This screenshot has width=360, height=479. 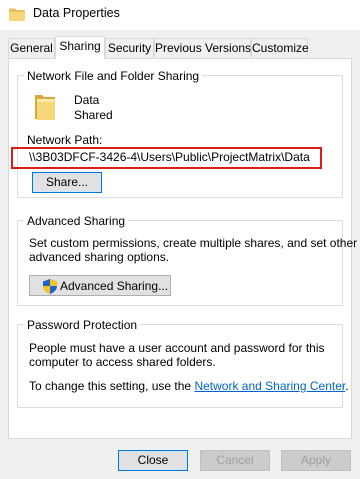 I want to click on close-button: Close, so click(x=153, y=460).